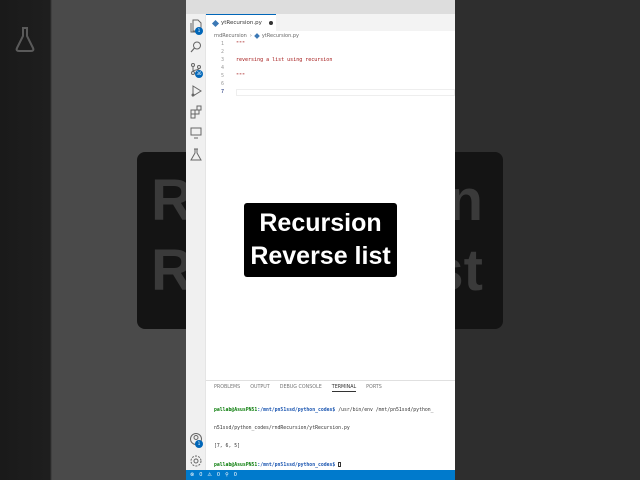  I want to click on accounts-badge: 1, so click(199, 444).